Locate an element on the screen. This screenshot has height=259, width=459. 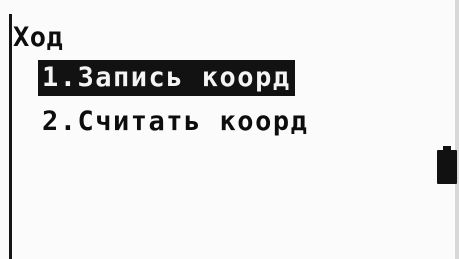
screen-title: Ход is located at coordinates (38, 37).